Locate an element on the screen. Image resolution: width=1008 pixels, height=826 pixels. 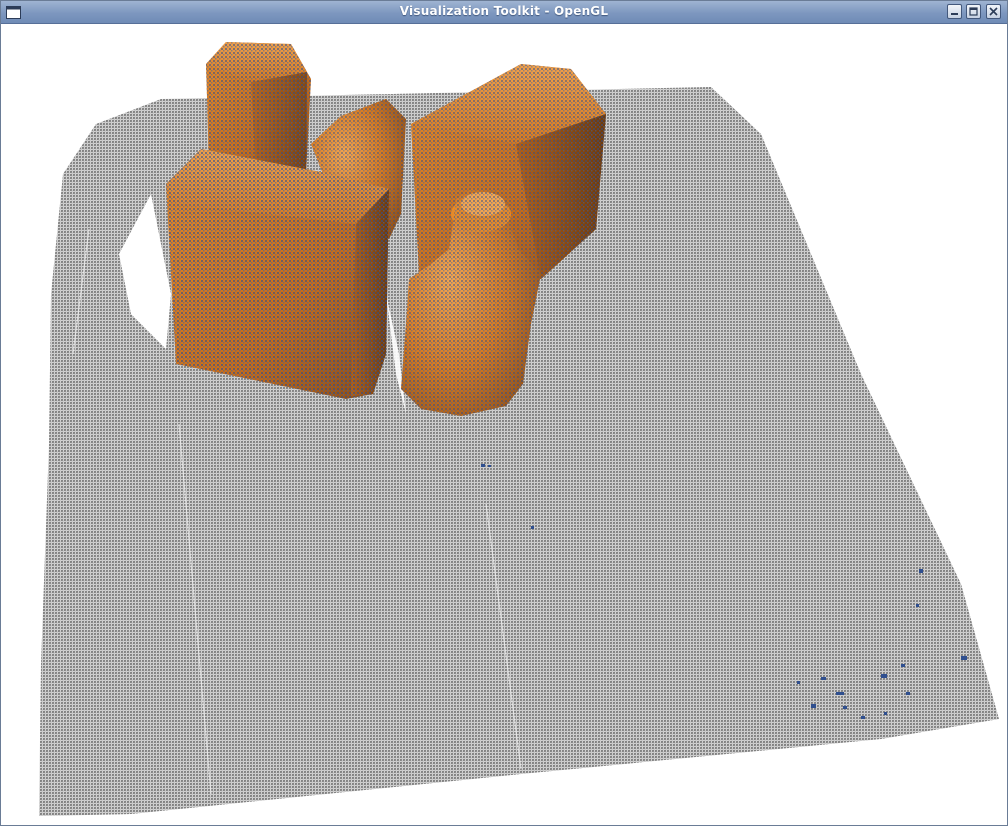
title-bar: Visualization Toolkit - OpenGL is located at coordinates (504, 12).